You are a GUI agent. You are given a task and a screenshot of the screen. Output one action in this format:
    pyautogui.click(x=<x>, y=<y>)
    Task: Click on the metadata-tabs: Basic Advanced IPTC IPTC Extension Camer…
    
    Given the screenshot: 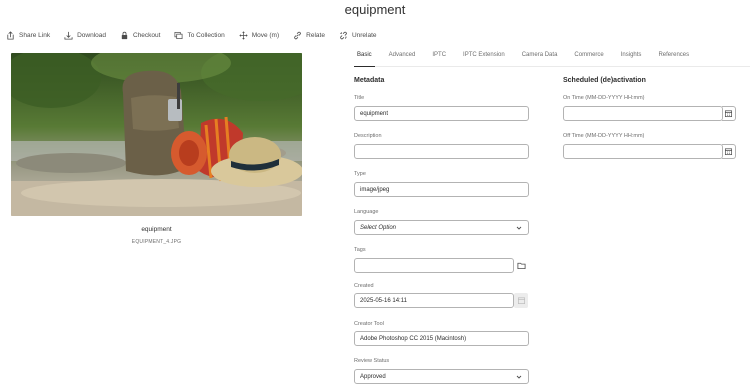 What is the action you would take?
    pyautogui.click(x=552, y=57)
    